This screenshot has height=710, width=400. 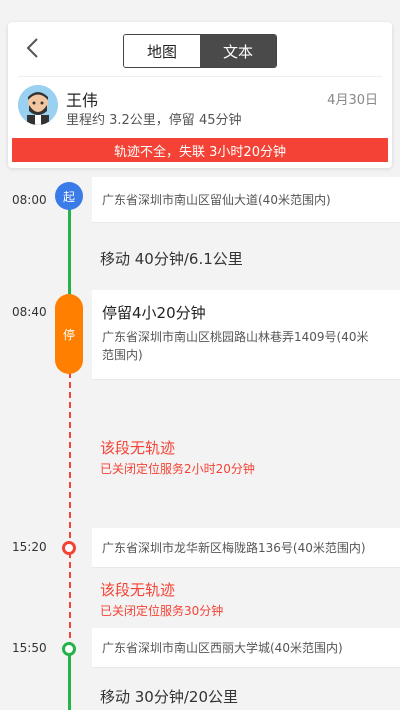 I want to click on time-label: 08:40, so click(x=29, y=312).